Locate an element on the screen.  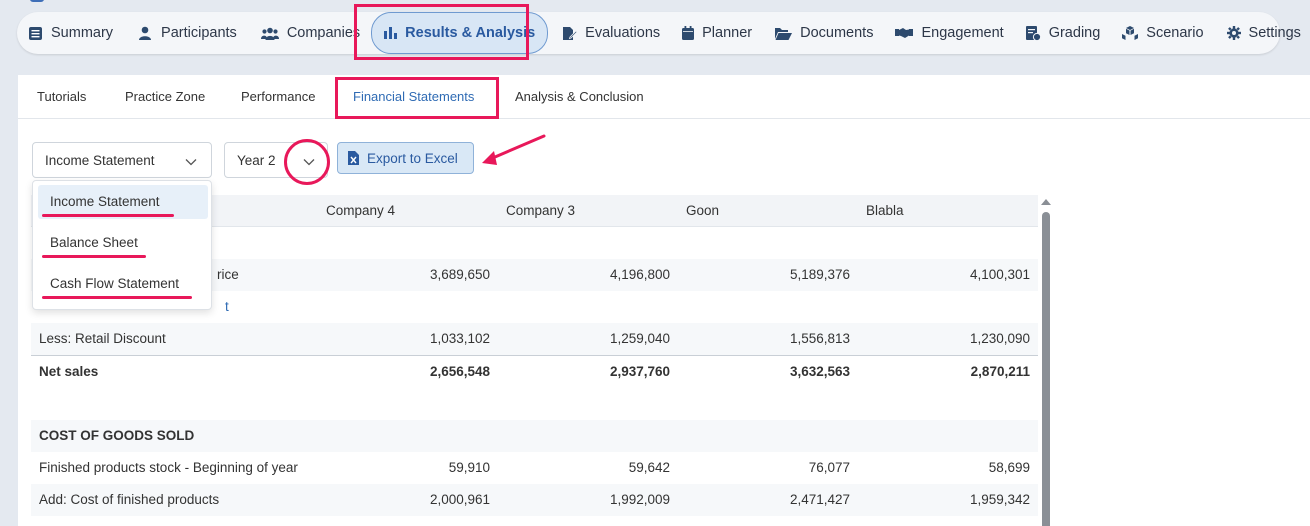
year-select-value: Year 2 is located at coordinates (256, 160).